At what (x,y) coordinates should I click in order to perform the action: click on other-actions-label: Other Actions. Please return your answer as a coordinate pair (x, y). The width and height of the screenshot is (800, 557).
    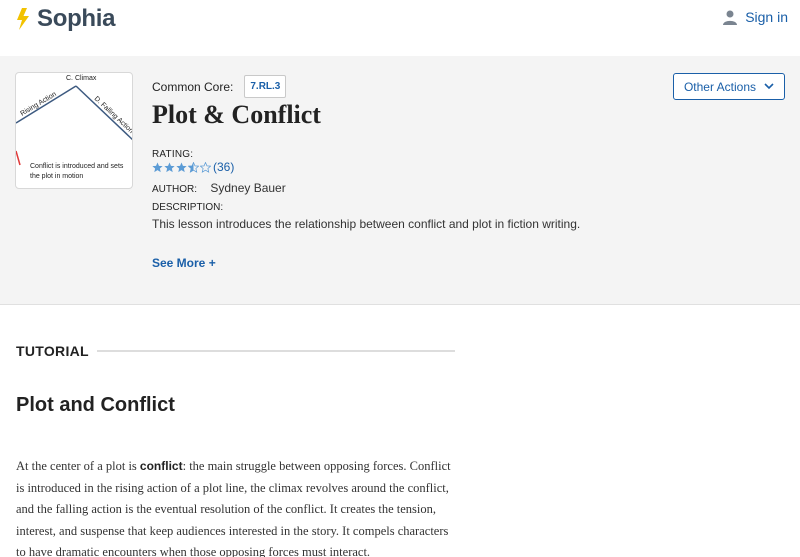
    Looking at the image, I should click on (720, 86).